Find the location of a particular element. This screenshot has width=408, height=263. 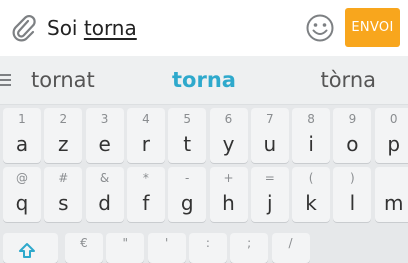

key-label: y is located at coordinates (228, 144).